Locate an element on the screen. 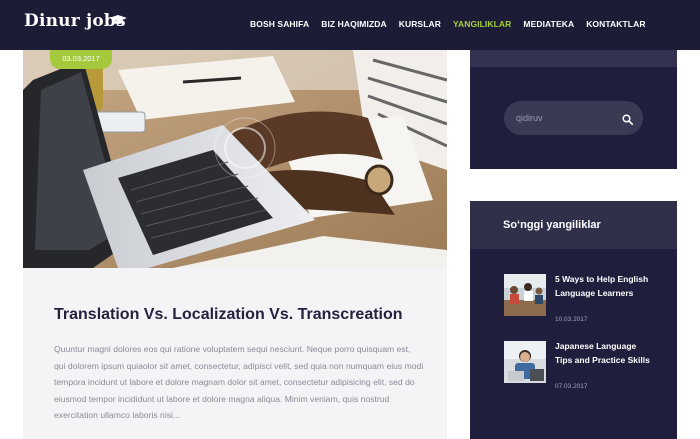  search-icon is located at coordinates (628, 121).